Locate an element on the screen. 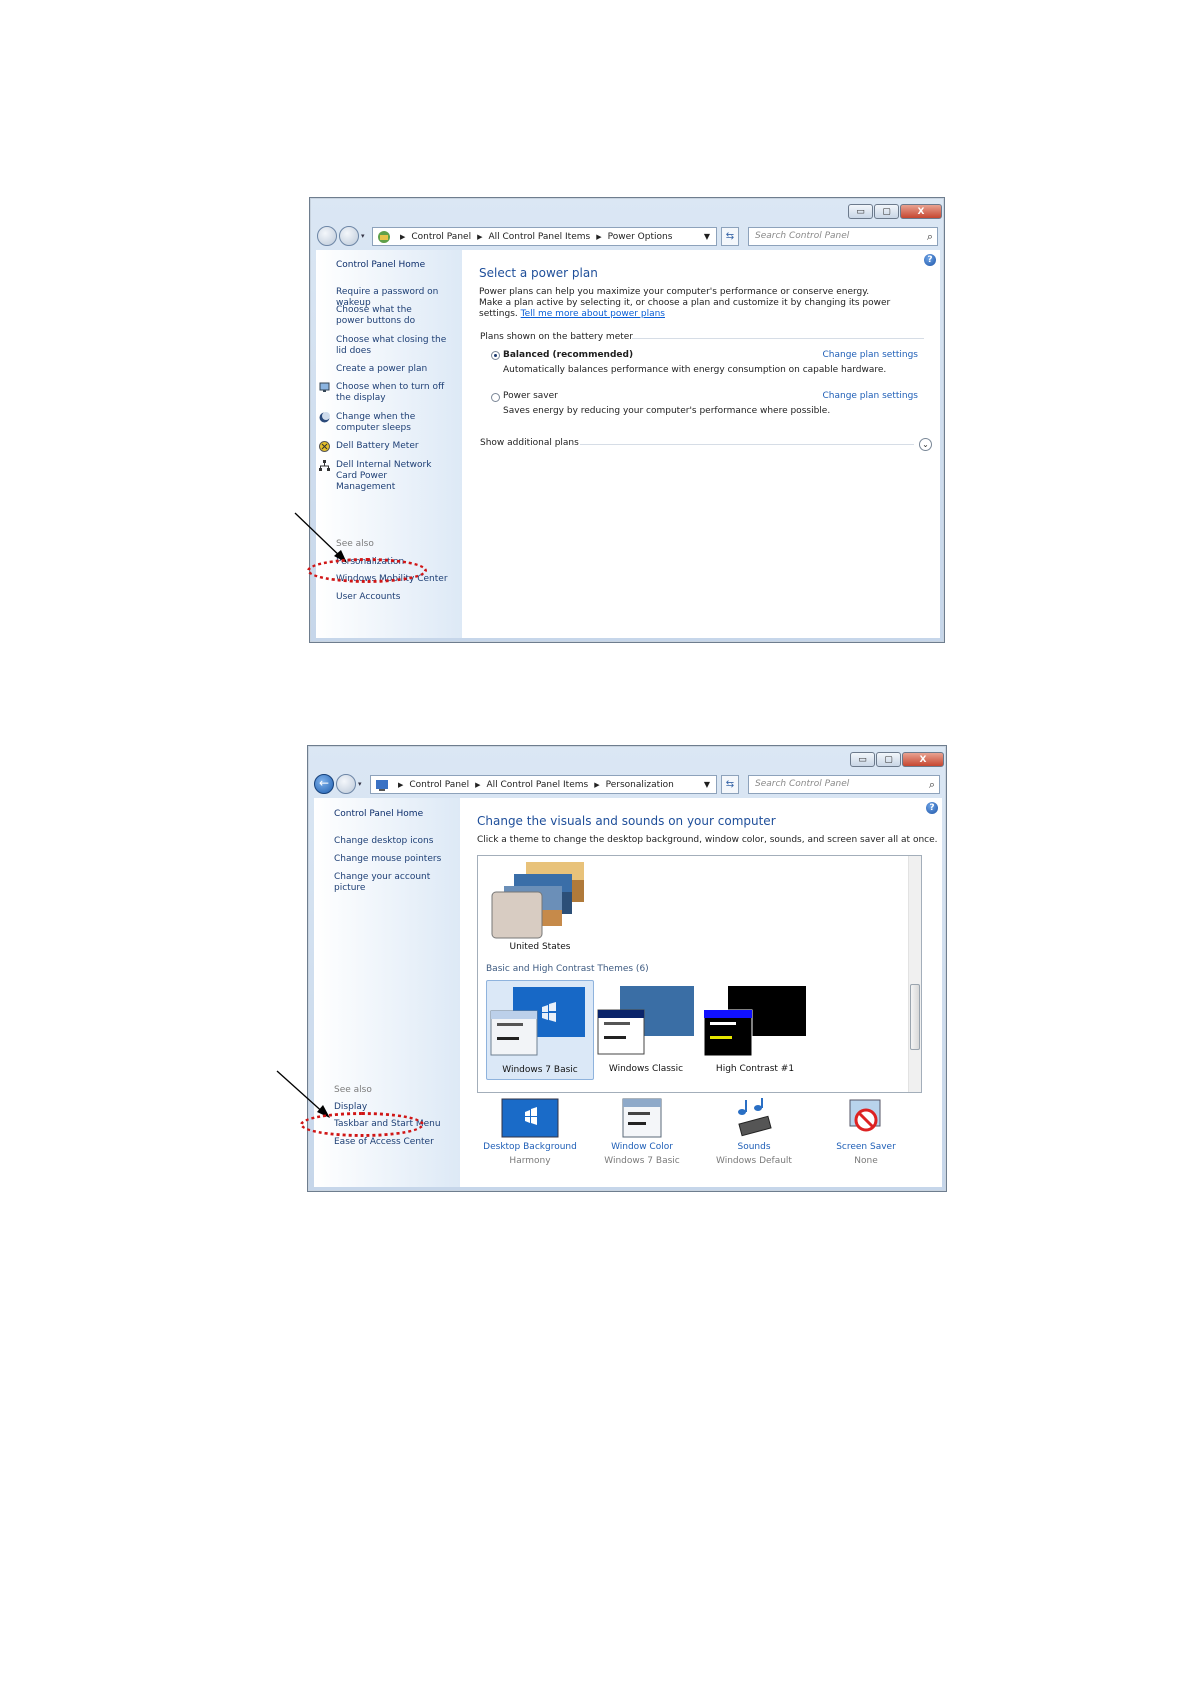 The image size is (1190, 1684). theme-preview-windows-classic is located at coordinates (645, 1020).